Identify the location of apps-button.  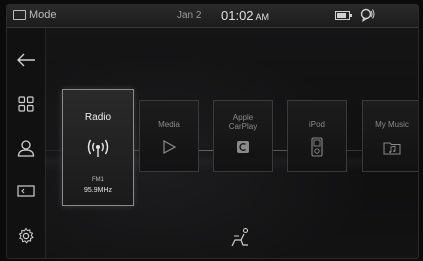
(26, 104).